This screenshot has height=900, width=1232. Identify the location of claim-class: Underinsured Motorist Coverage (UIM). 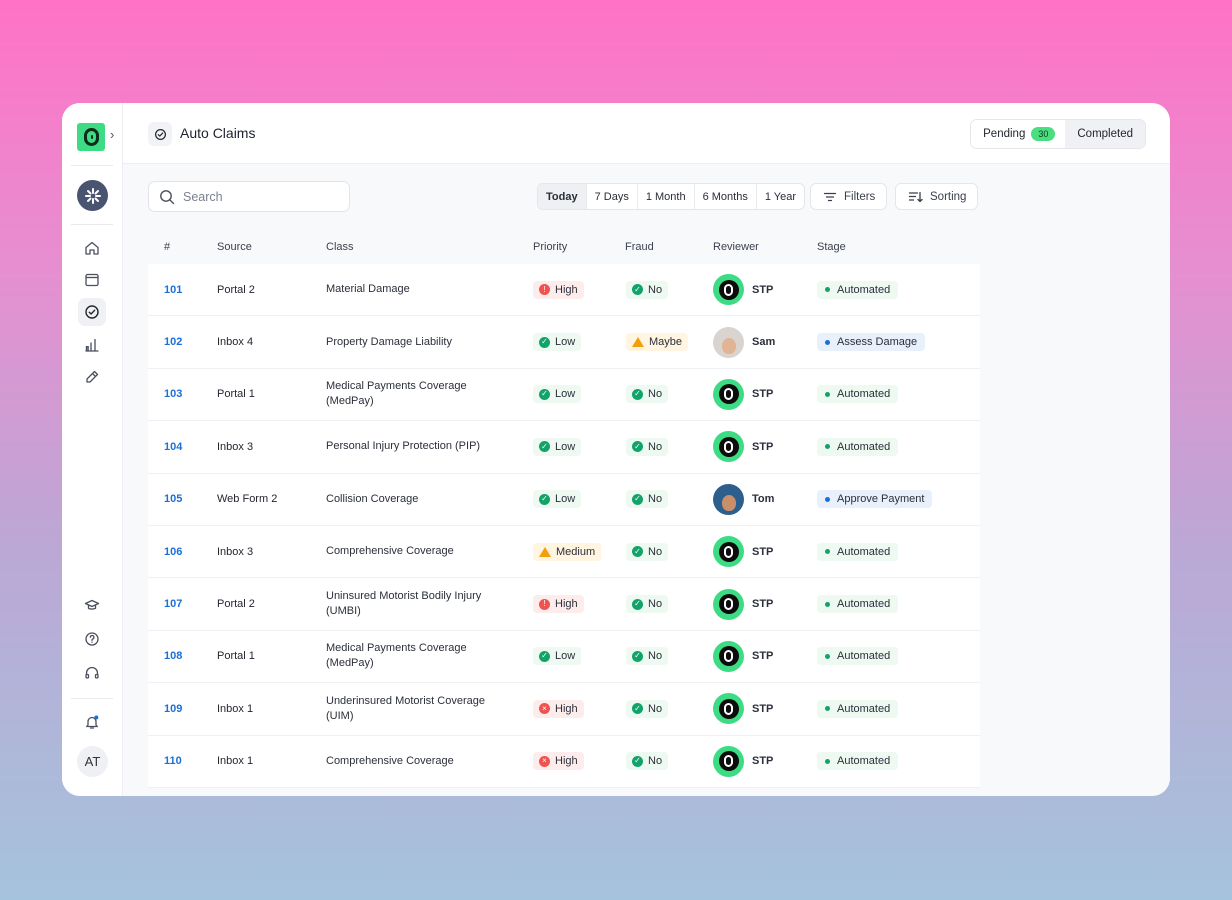
(421, 708).